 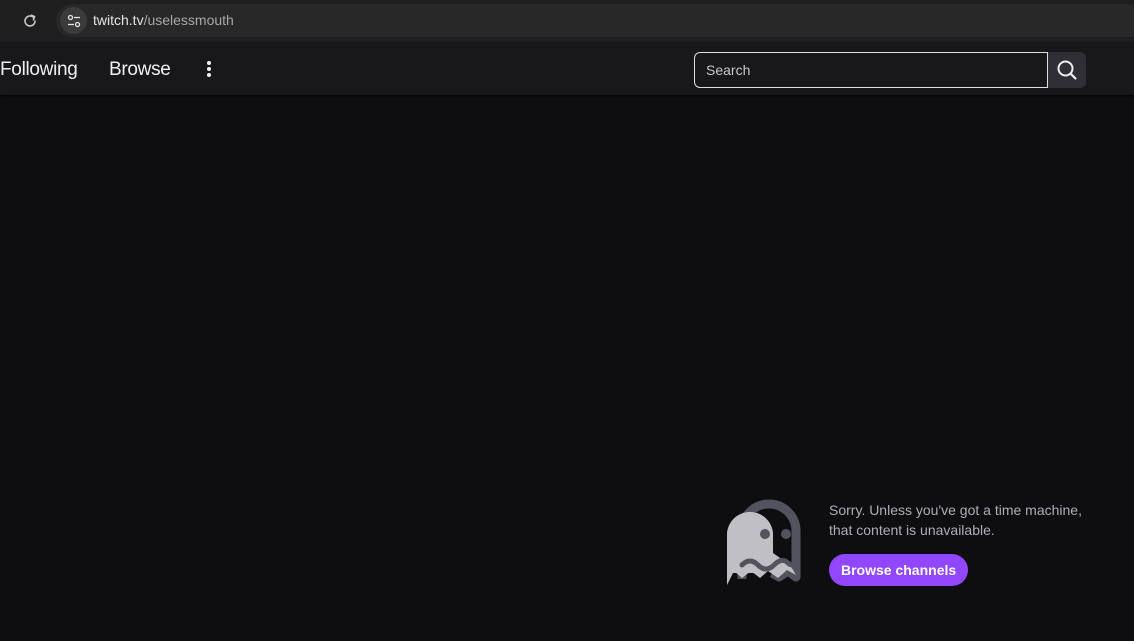 What do you see at coordinates (764, 542) in the screenshot?
I see `ghost-icon` at bounding box center [764, 542].